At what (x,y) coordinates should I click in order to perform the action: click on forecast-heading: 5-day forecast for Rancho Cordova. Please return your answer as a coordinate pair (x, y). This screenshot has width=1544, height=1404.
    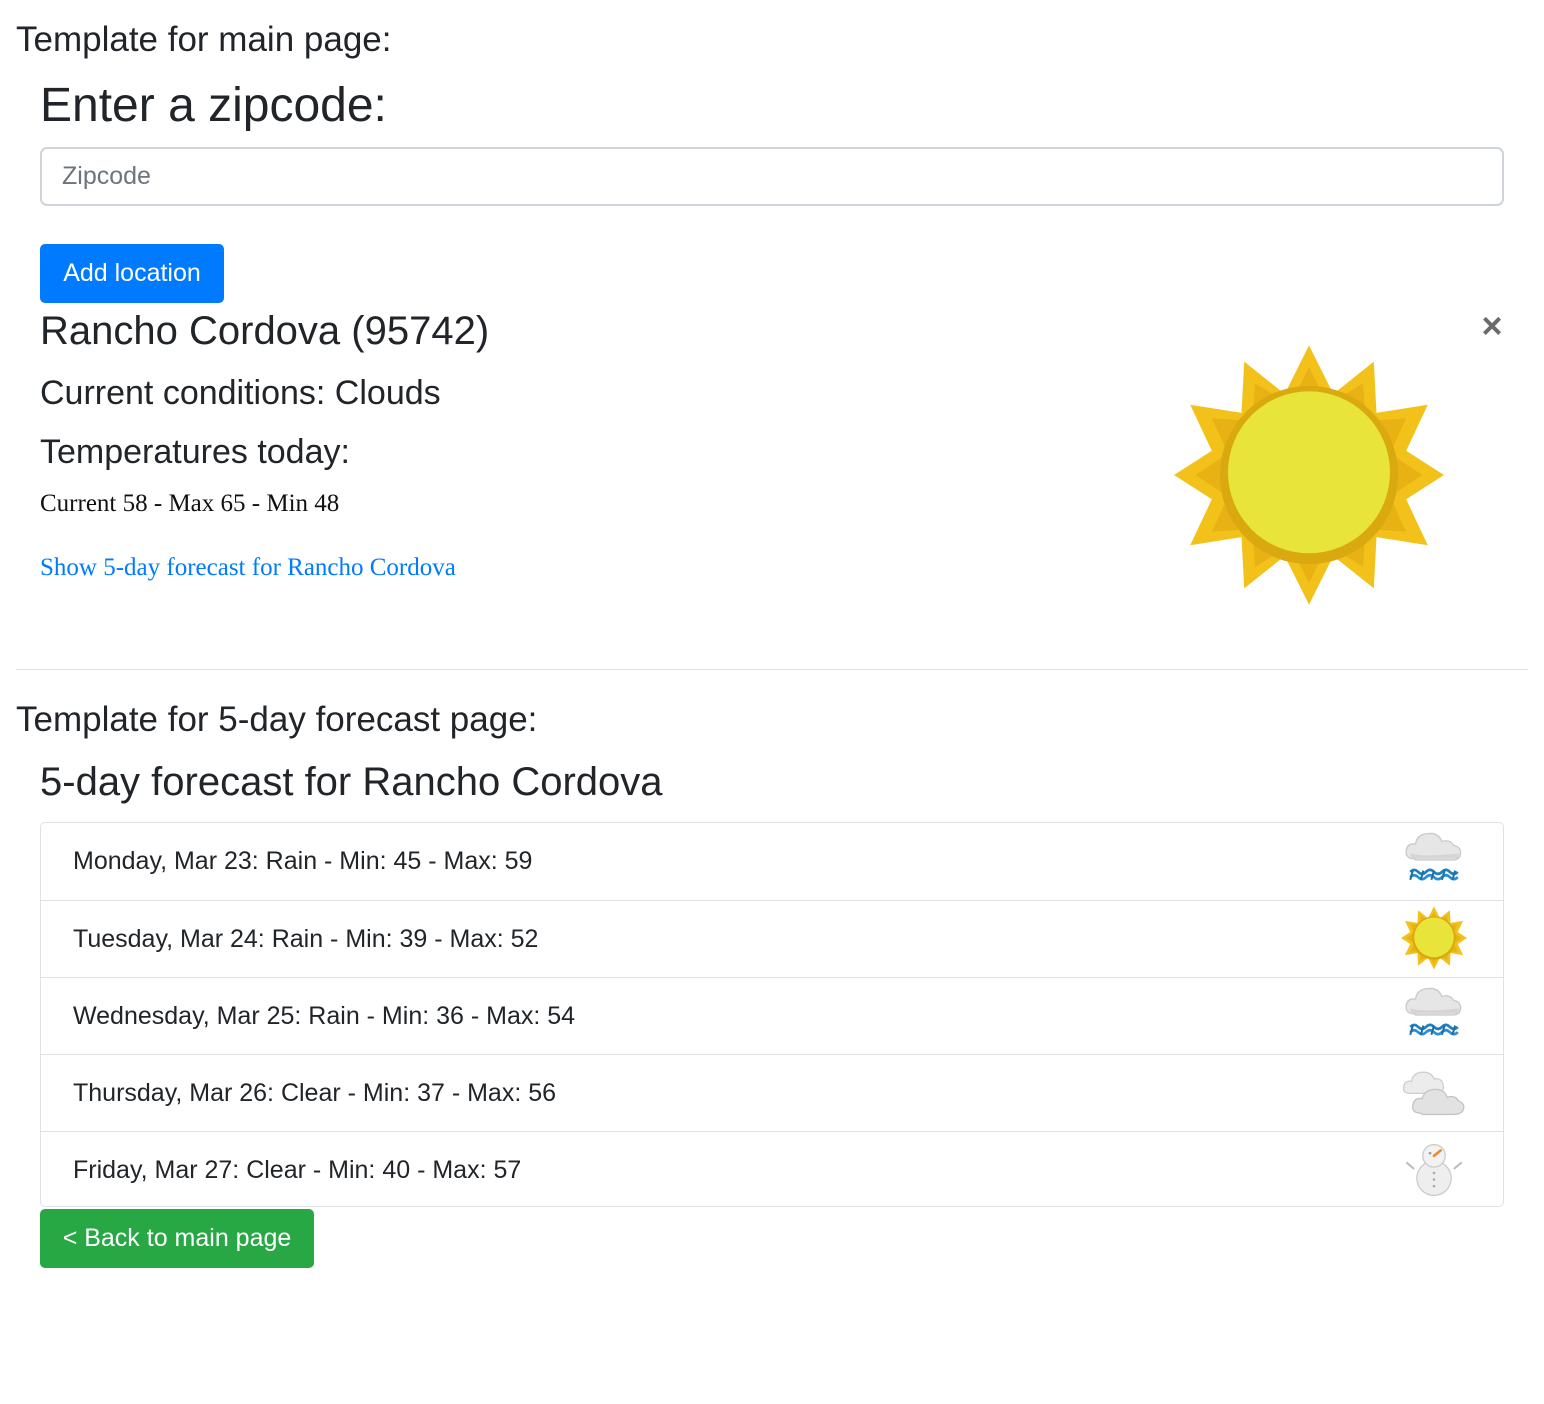
    Looking at the image, I should click on (351, 782).